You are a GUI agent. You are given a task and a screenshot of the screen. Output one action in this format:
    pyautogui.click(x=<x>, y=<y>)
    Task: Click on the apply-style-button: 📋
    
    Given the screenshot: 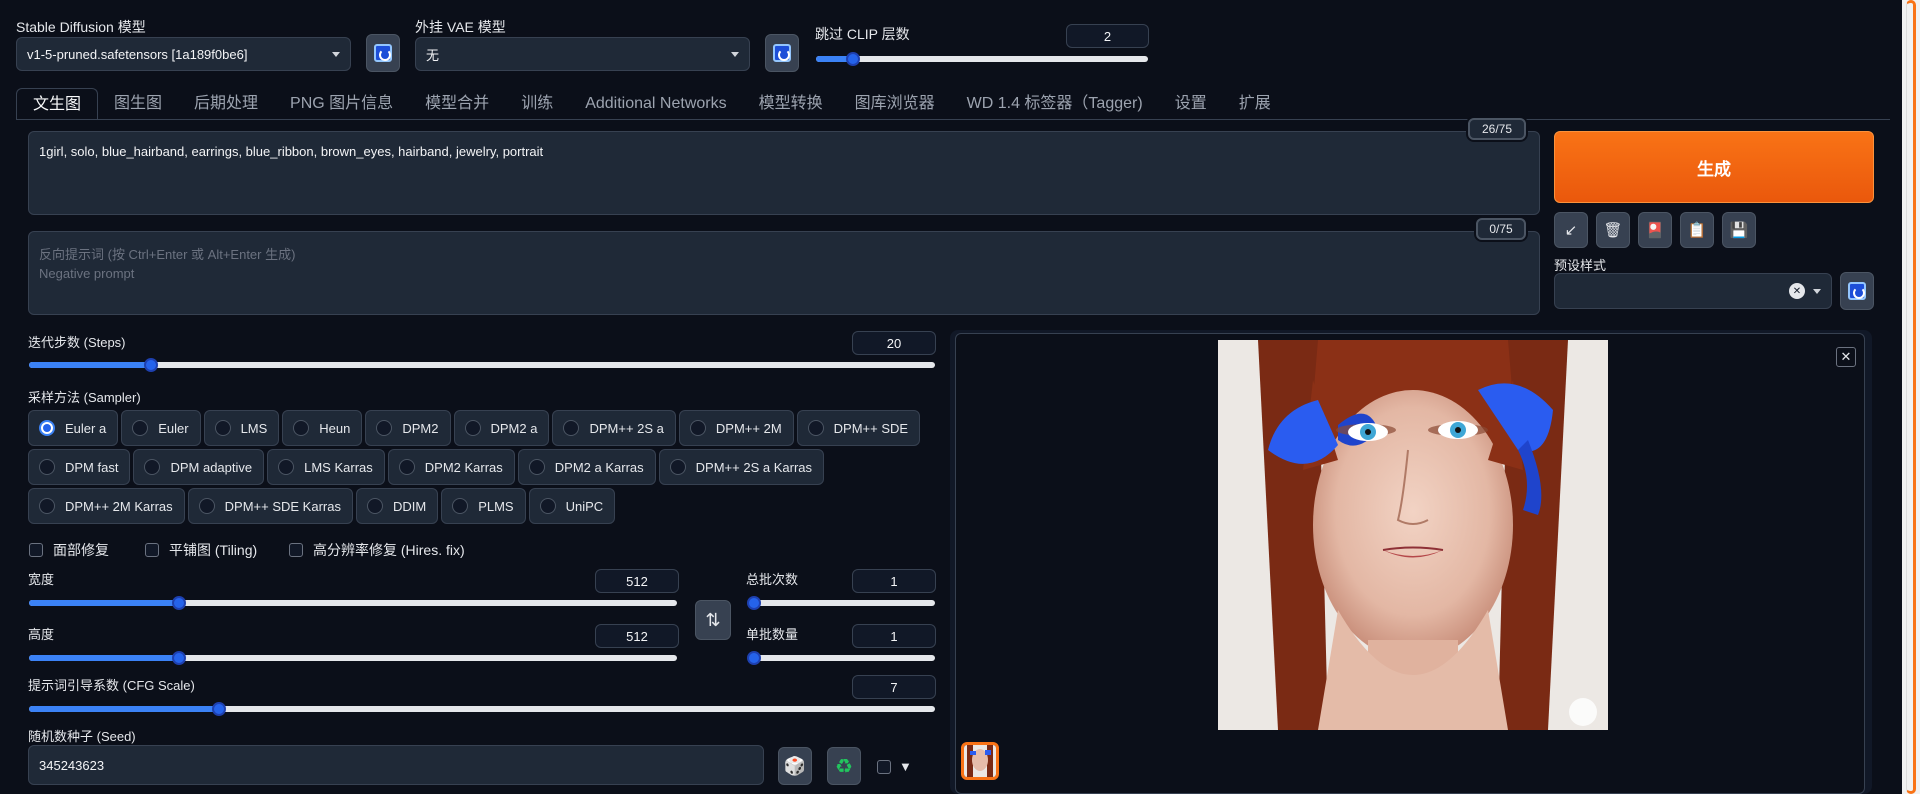 What is the action you would take?
    pyautogui.click(x=1697, y=230)
    